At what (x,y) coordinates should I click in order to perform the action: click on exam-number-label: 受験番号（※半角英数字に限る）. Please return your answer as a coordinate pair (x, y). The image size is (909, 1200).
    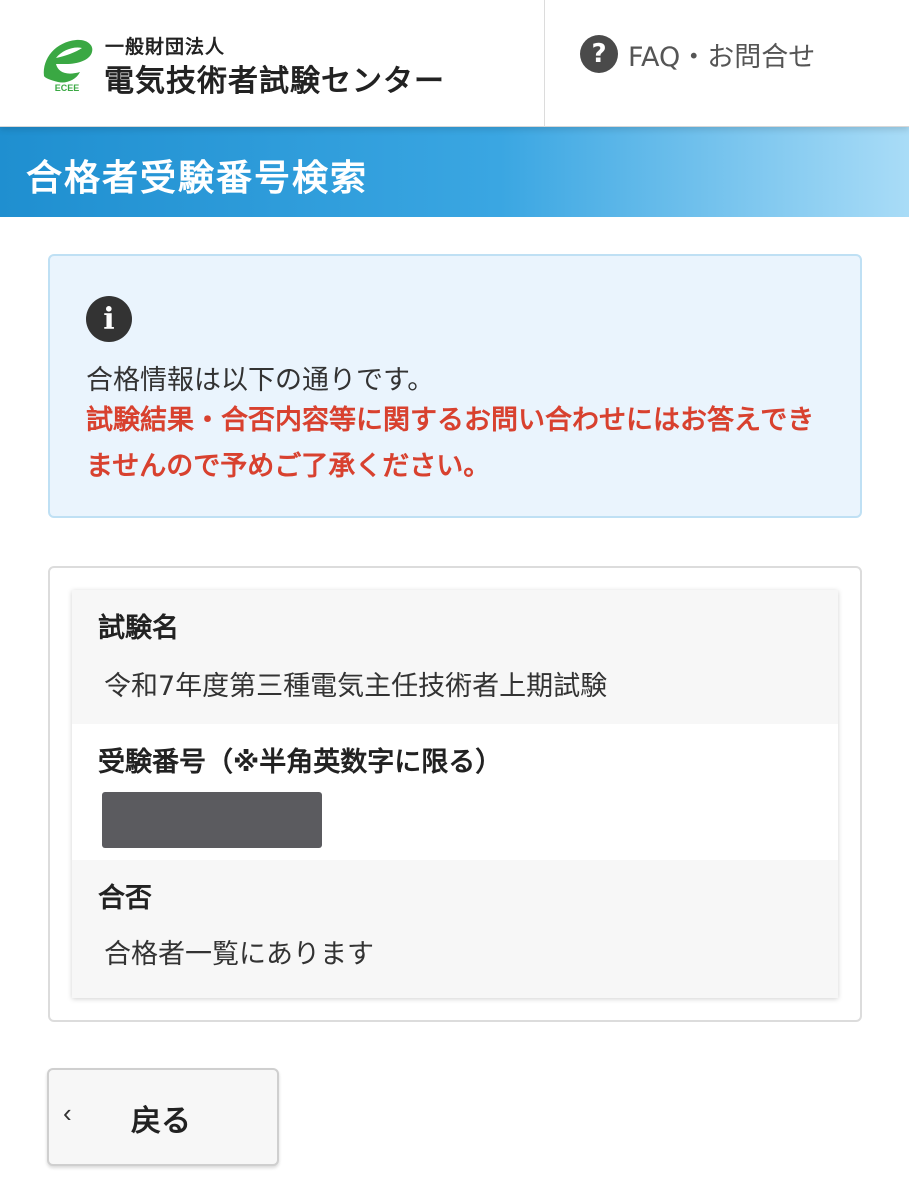
    Looking at the image, I should click on (300, 762).